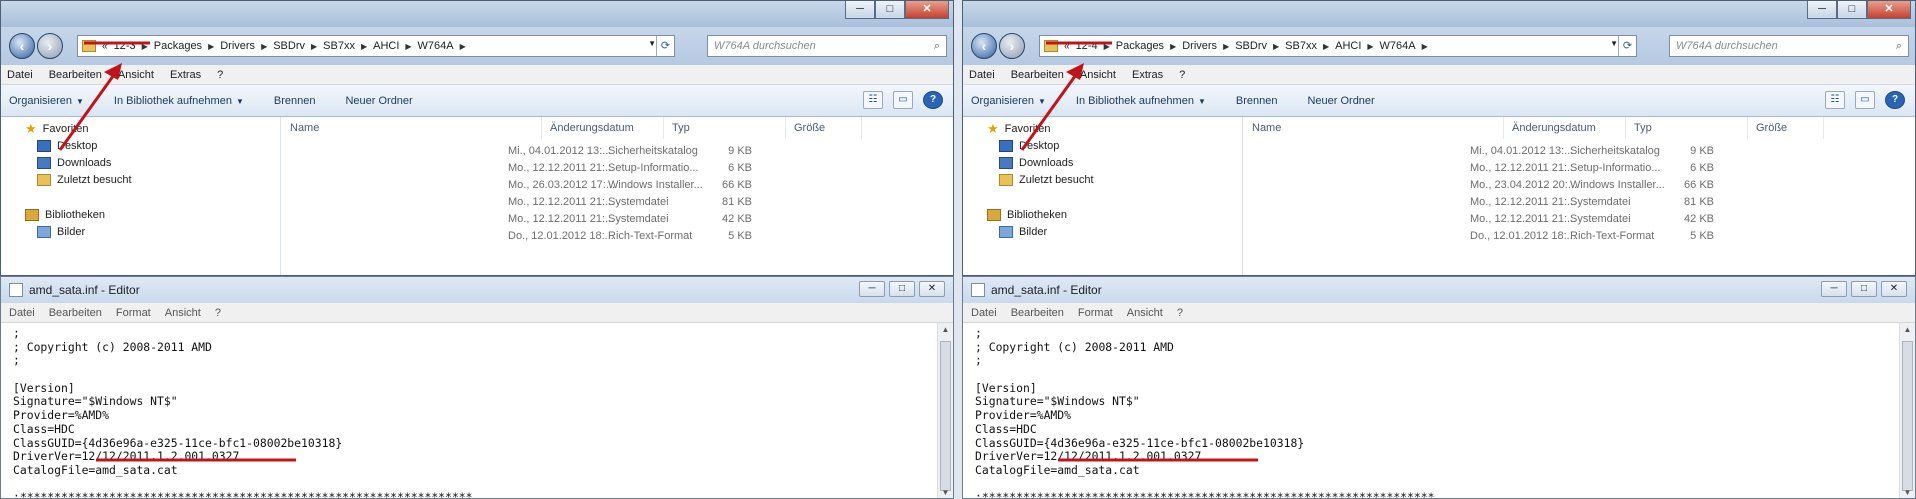  Describe the element at coordinates (237, 46) in the screenshot. I see `breadcrumb-item: Drivers` at that location.